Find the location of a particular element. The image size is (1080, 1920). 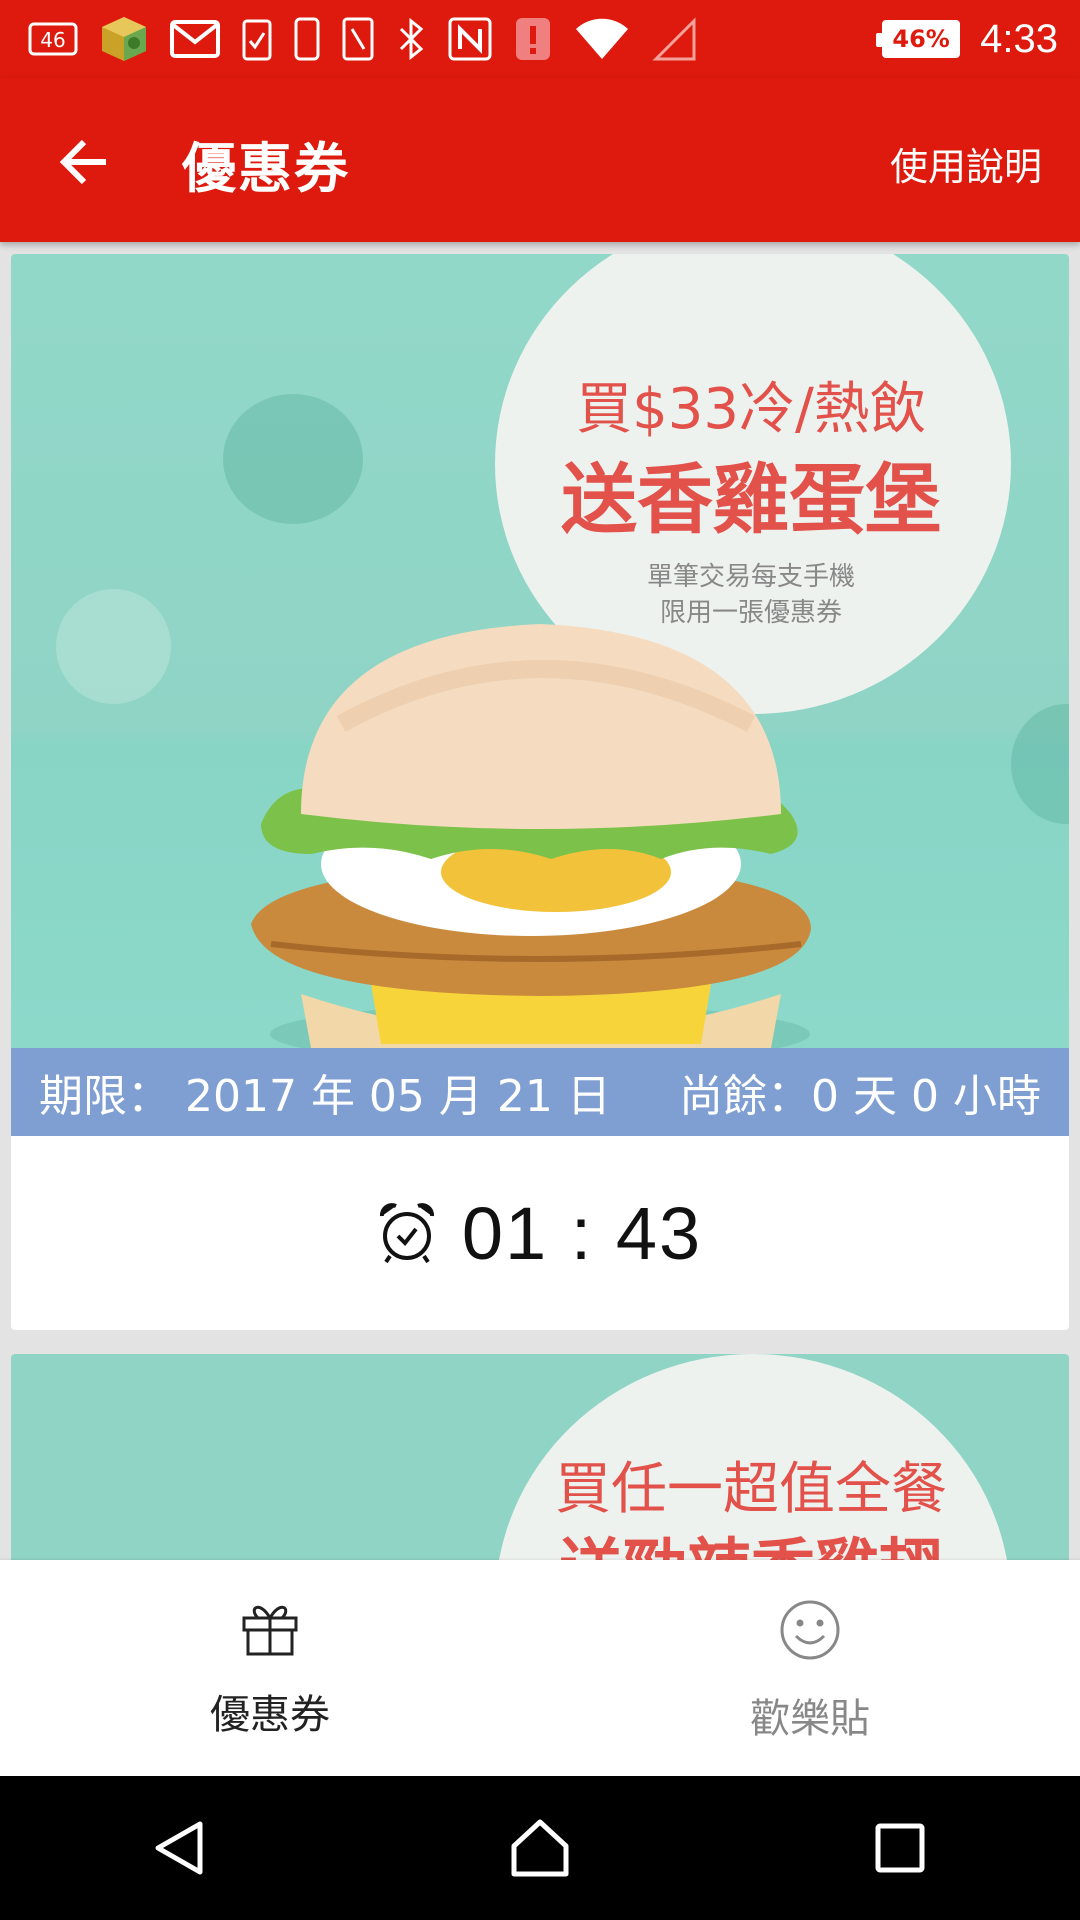

app-bar: 優惠券 使用說明 is located at coordinates (540, 160).